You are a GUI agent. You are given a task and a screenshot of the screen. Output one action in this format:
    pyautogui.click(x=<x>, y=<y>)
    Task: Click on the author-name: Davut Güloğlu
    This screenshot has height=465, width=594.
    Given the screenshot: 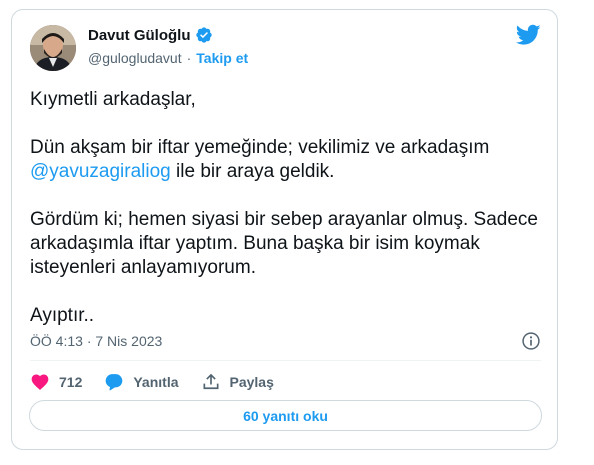 What is the action you would take?
    pyautogui.click(x=139, y=35)
    